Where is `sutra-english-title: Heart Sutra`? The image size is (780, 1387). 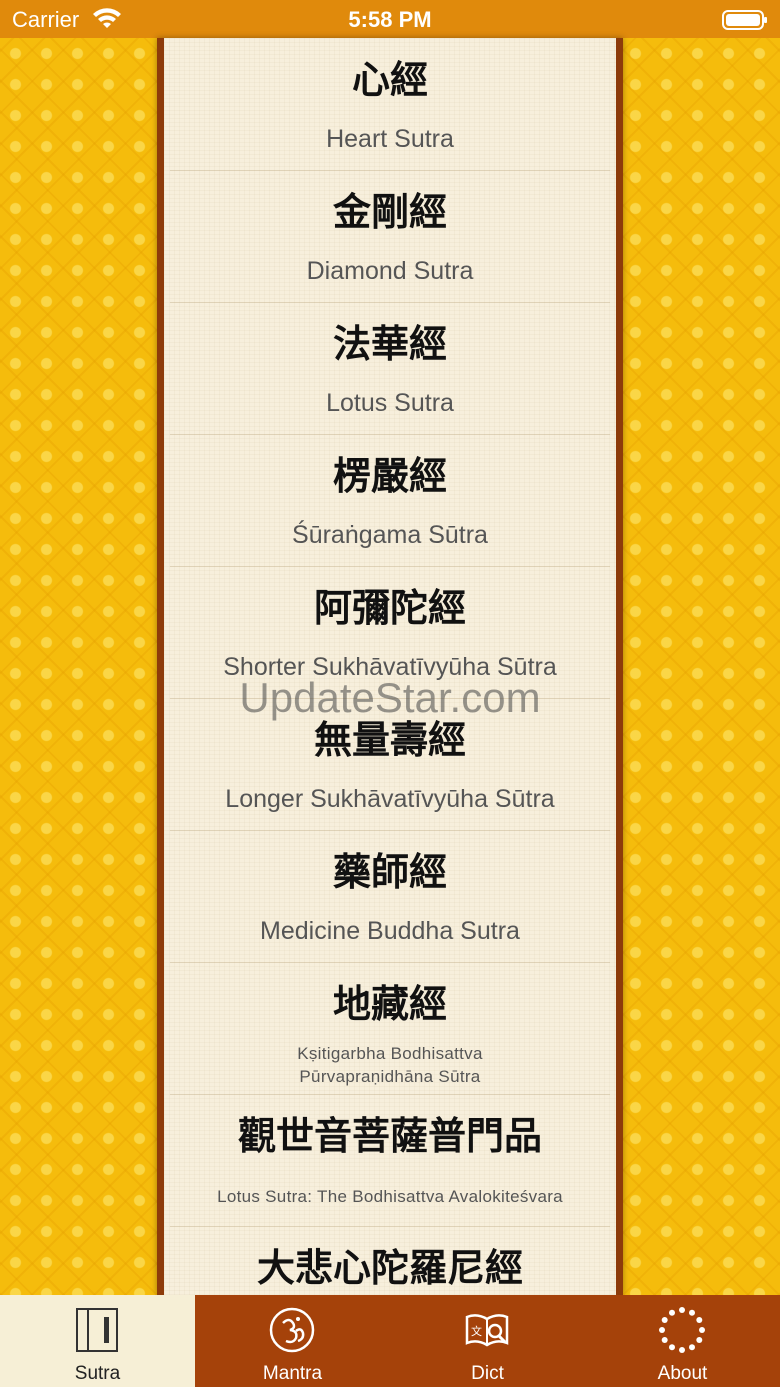
sutra-english-title: Heart Sutra is located at coordinates (390, 139).